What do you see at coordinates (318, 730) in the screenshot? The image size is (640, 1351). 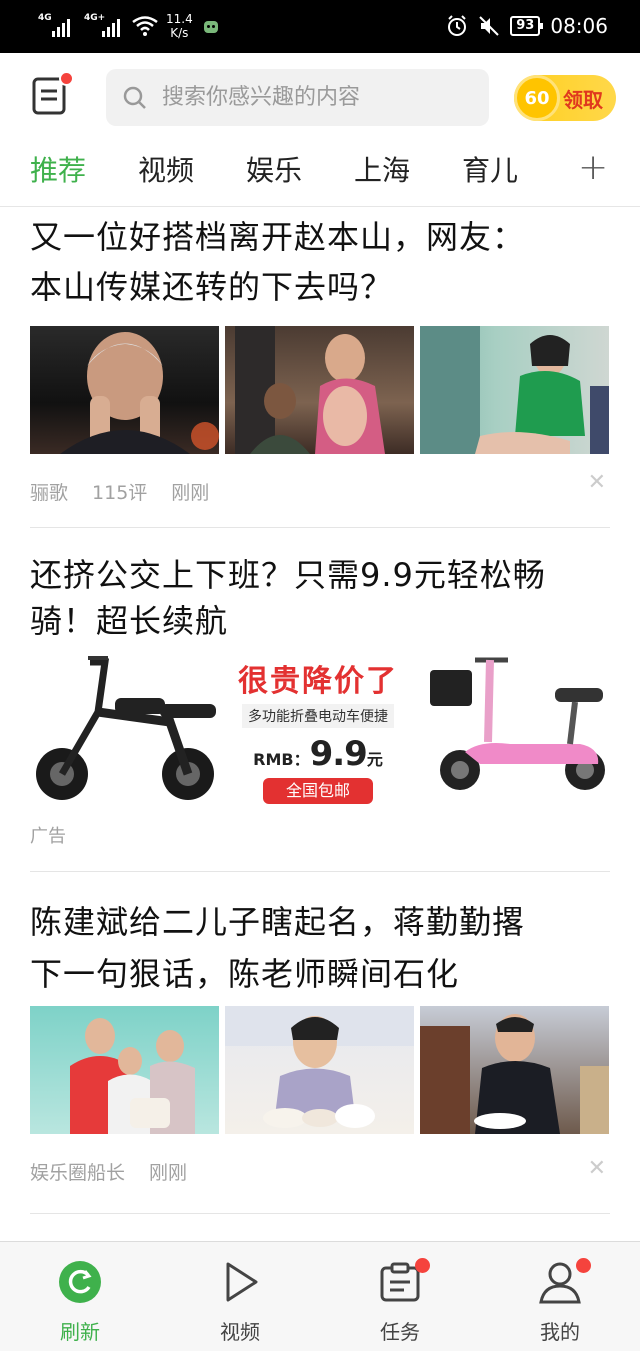 I see `ad-copy: 很贵降价了 多功能折叠电动车便捷 RMB：9.9元 全国包邮` at bounding box center [318, 730].